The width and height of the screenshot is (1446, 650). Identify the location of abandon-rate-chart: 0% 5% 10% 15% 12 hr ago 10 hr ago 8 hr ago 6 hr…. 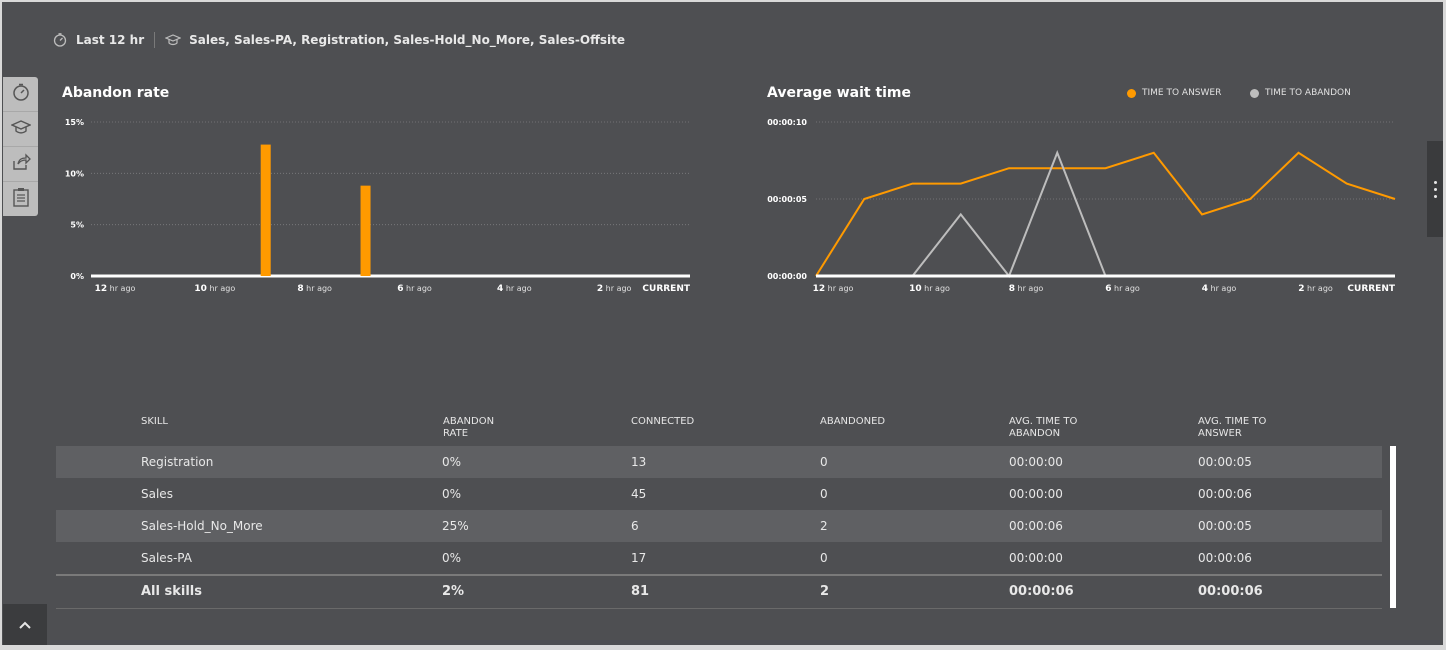
(378, 206).